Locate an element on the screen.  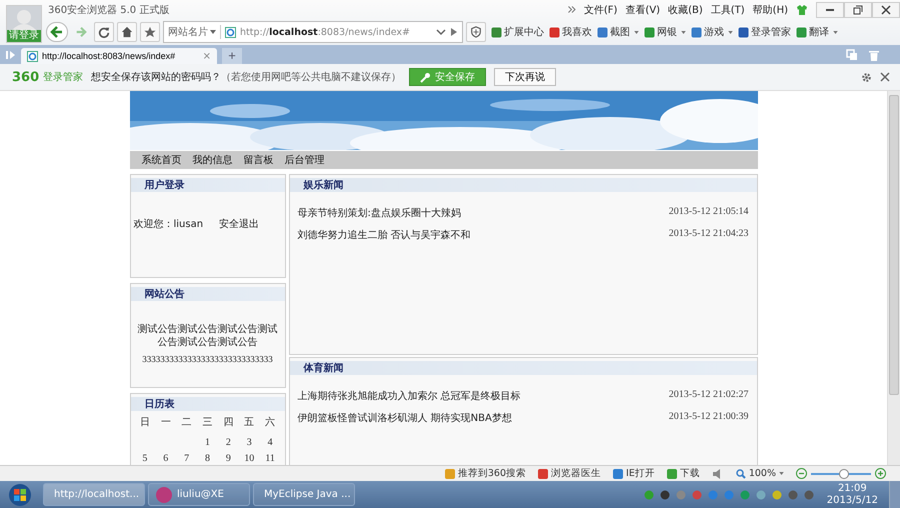
toolbar-button: 翻译 is located at coordinates (817, 32).